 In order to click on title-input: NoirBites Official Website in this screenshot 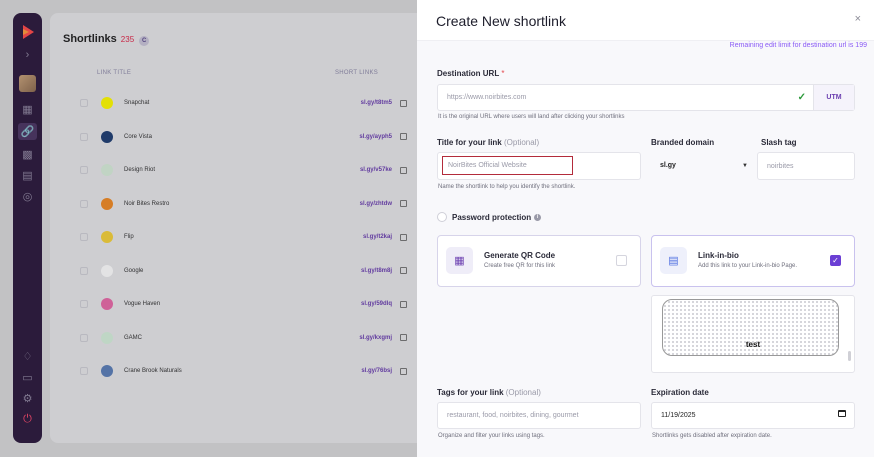, I will do `click(539, 166)`.